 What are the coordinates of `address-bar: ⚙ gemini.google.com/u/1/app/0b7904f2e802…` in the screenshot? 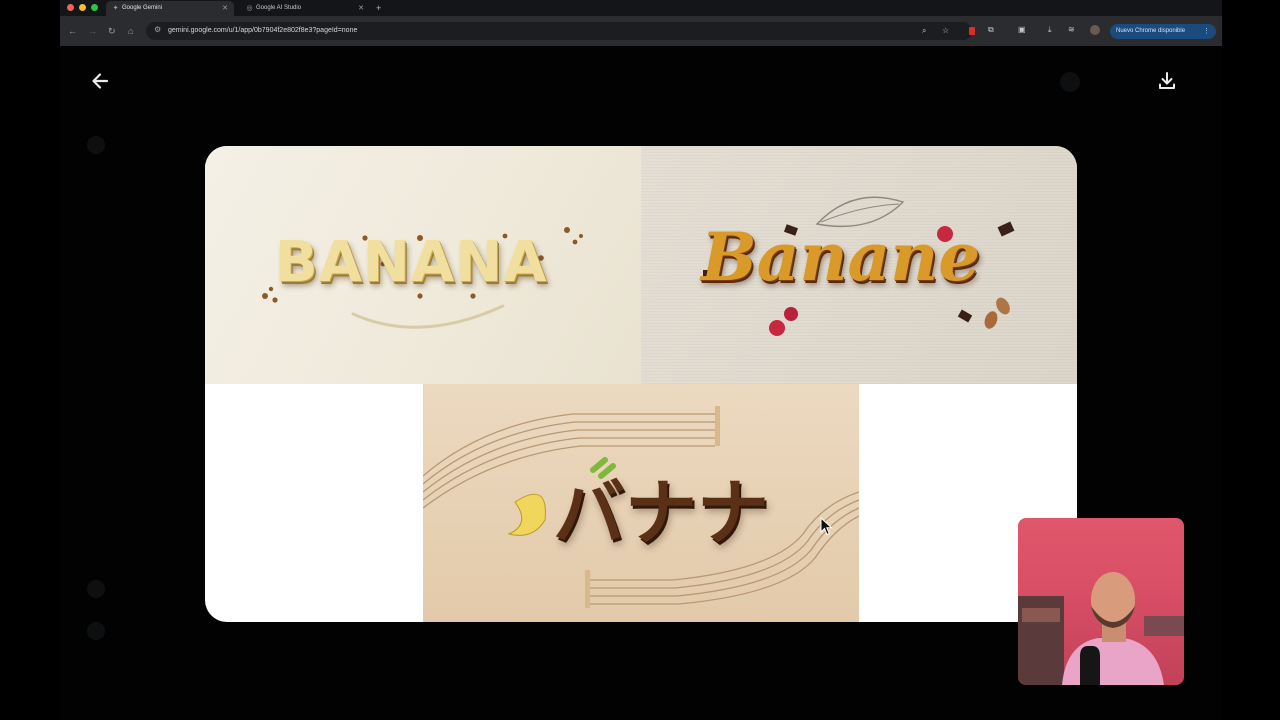 It's located at (559, 31).